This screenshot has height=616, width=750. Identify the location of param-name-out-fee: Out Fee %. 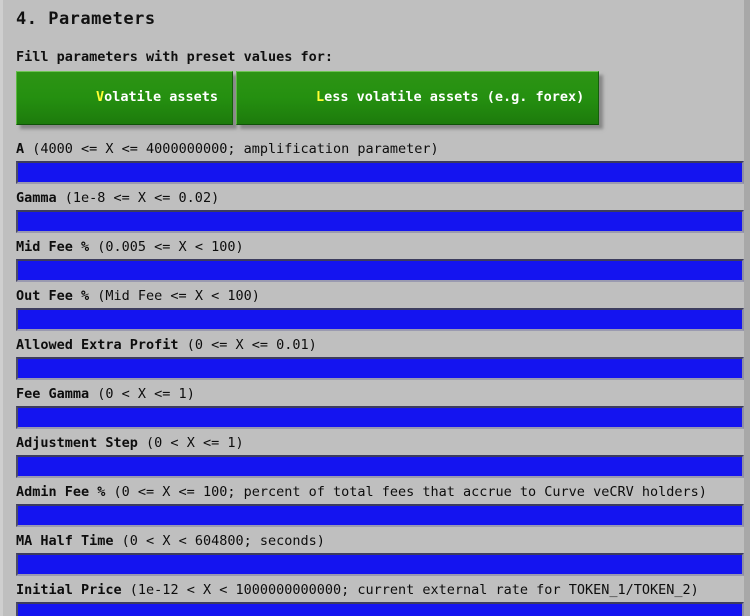
(53, 296).